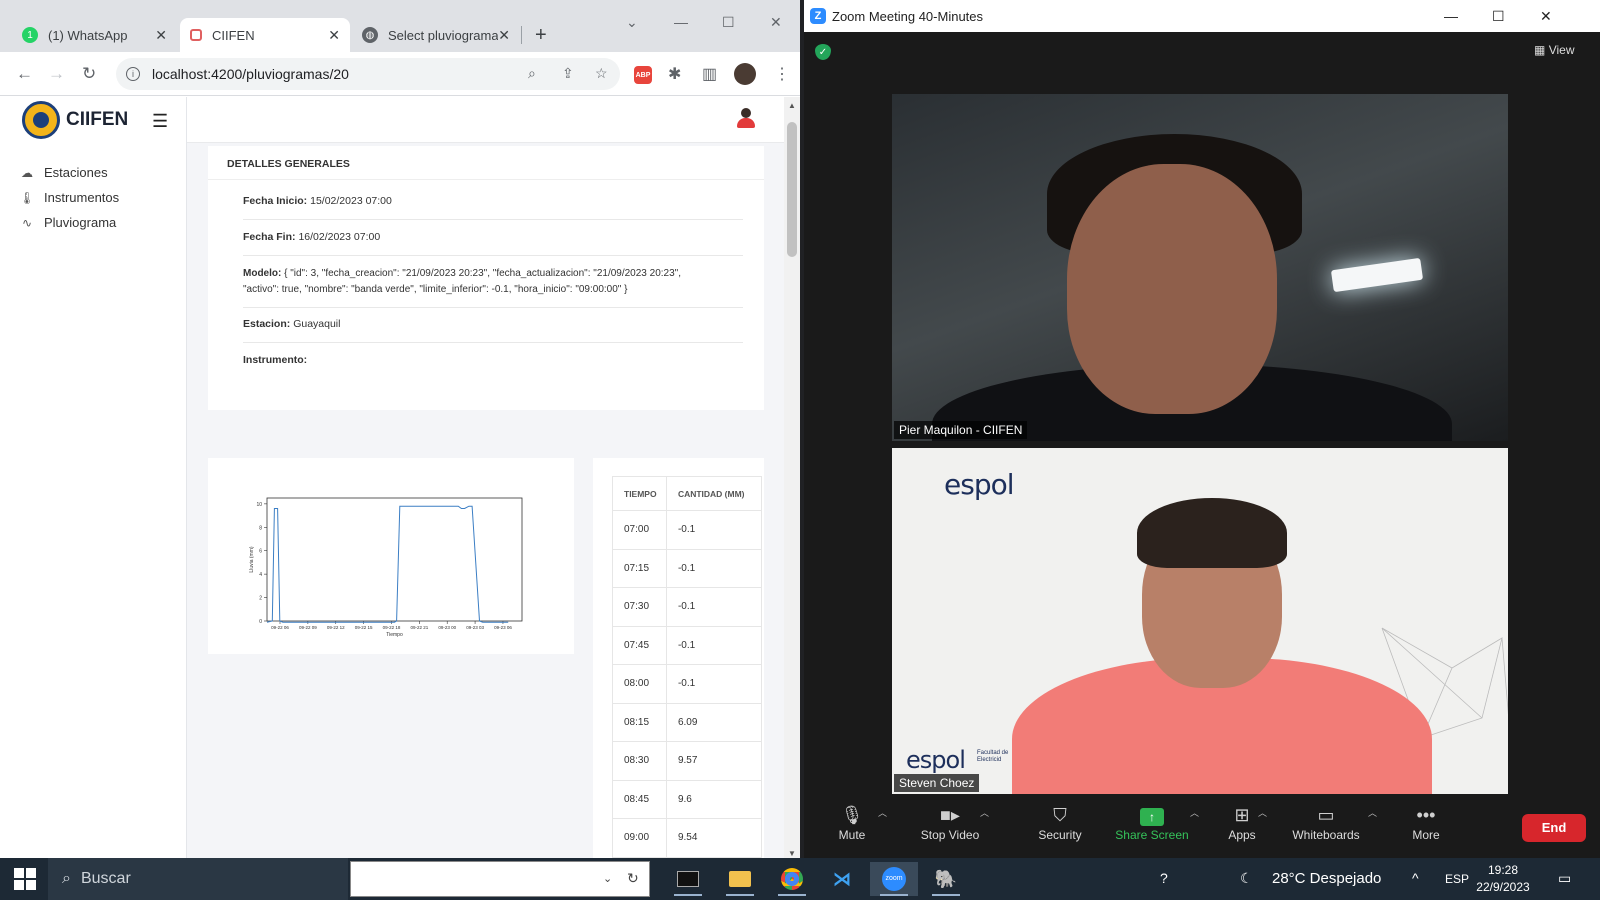 This screenshot has width=1600, height=900. Describe the element at coordinates (950, 822) in the screenshot. I see `stop-video-button: ■▸ Stop Video ︿` at that location.